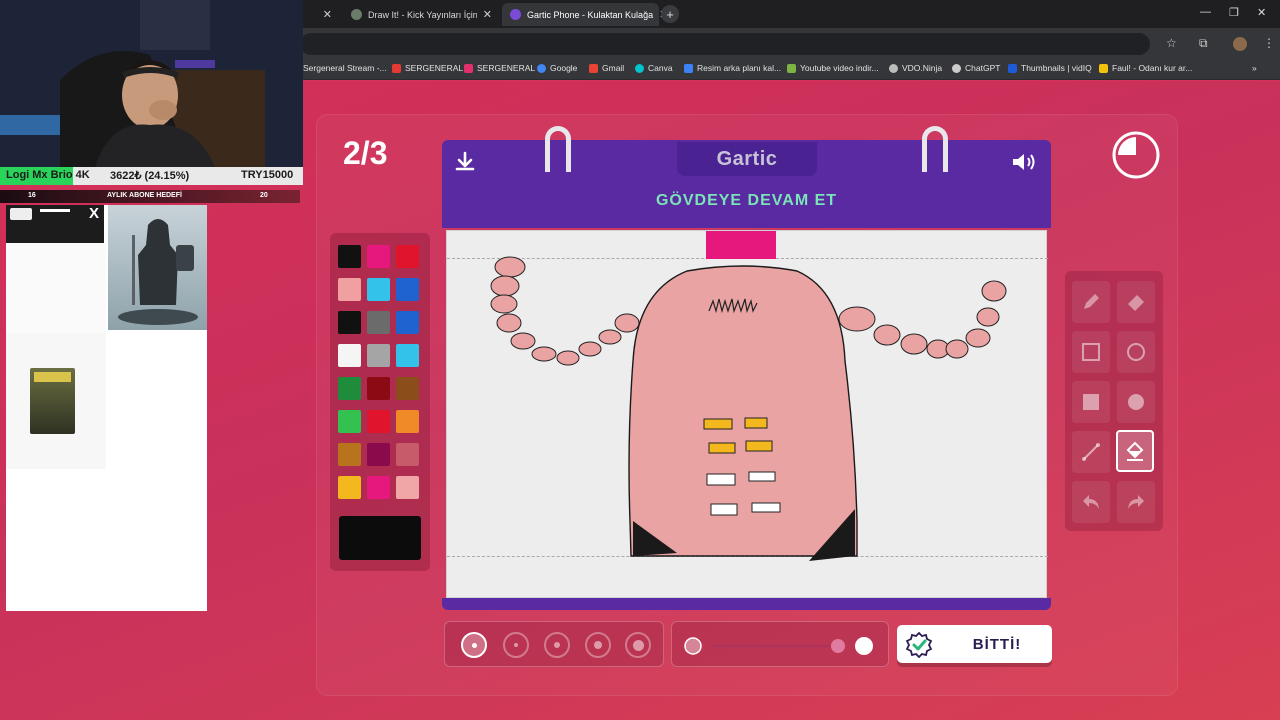 This screenshot has width=1280, height=720. What do you see at coordinates (1136, 352) in the screenshot?
I see `circle-outline-tool` at bounding box center [1136, 352].